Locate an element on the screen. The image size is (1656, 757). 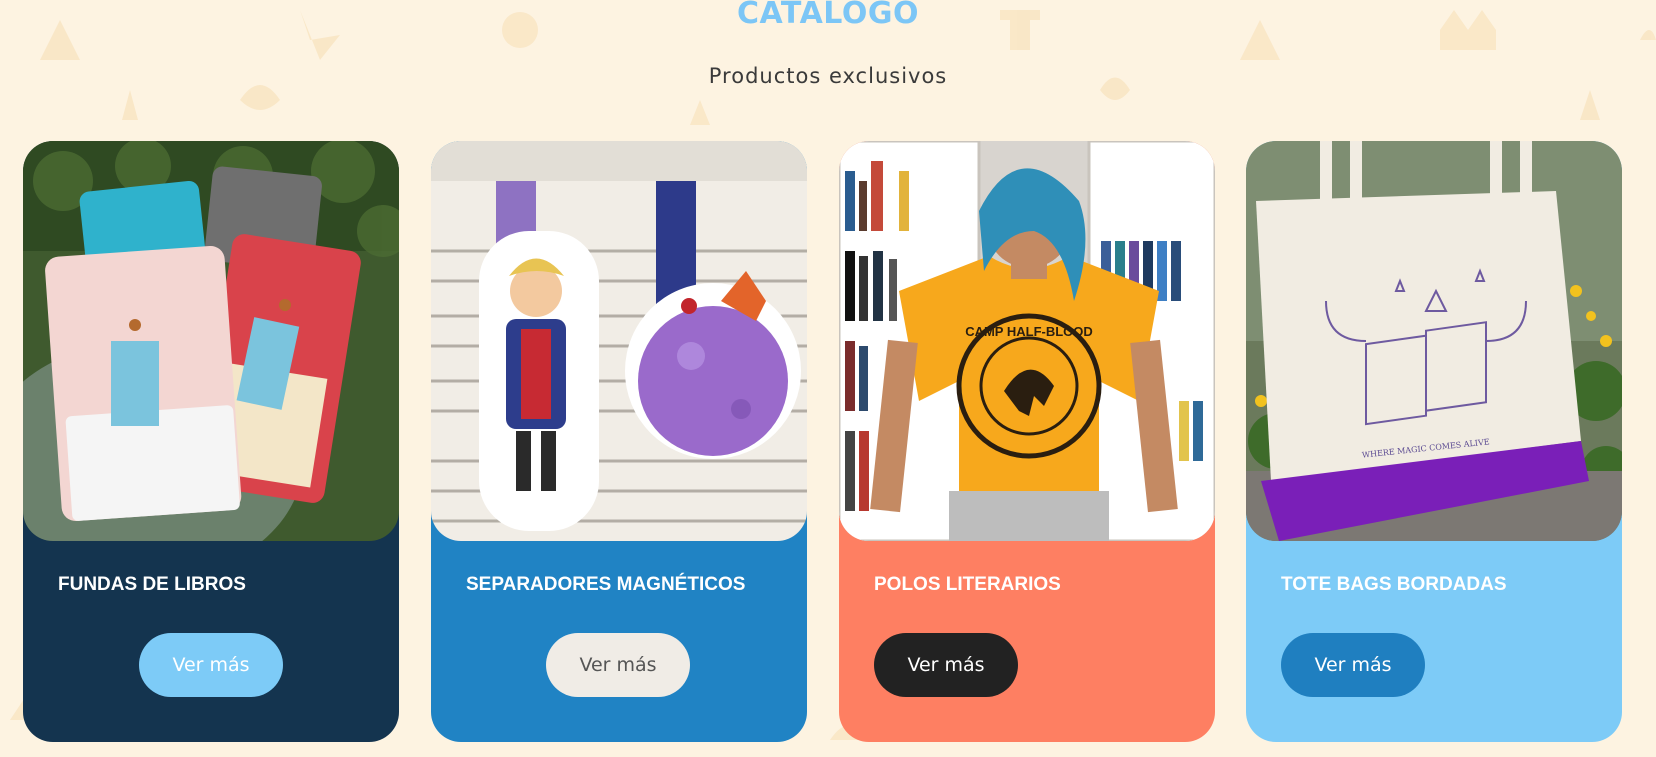
catalog-subtitle: Productos exclusivos is located at coordinates (828, 76).